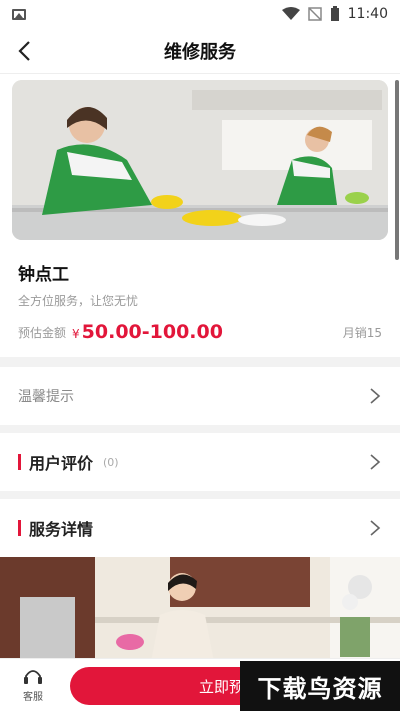 The height and width of the screenshot is (711, 400). I want to click on reviews-label: 用户评价, so click(61, 463).